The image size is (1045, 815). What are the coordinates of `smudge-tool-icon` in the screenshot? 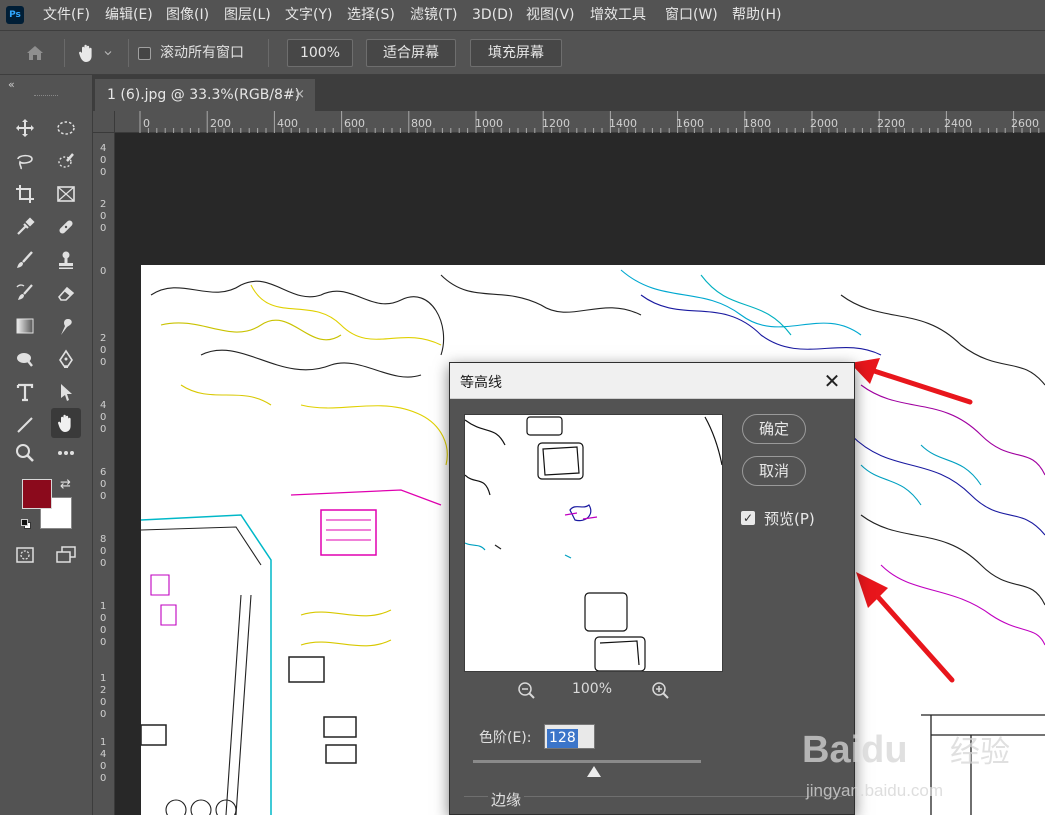 It's located at (66, 326).